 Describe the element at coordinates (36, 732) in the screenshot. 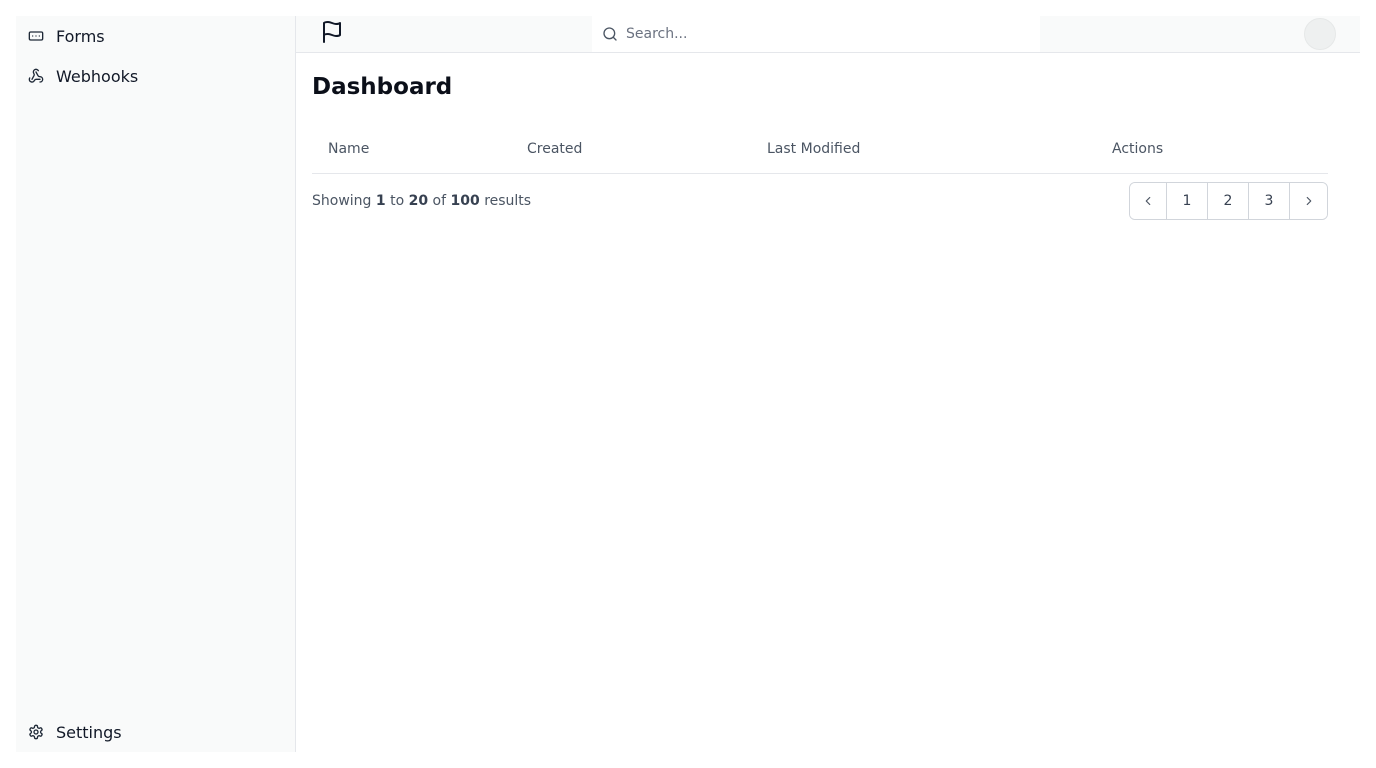

I see `gear-icon` at that location.